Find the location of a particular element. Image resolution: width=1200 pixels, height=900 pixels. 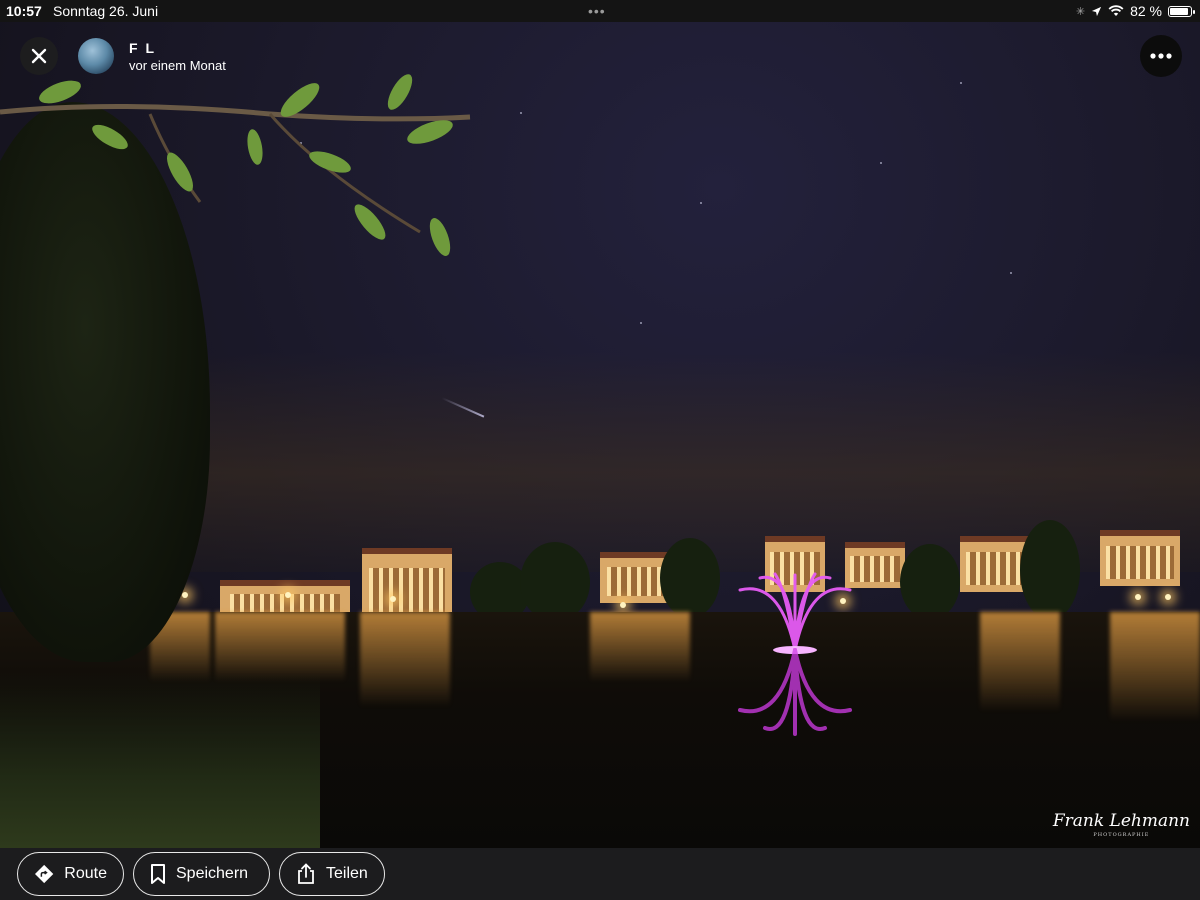

wifi-icon is located at coordinates (1116, 10).